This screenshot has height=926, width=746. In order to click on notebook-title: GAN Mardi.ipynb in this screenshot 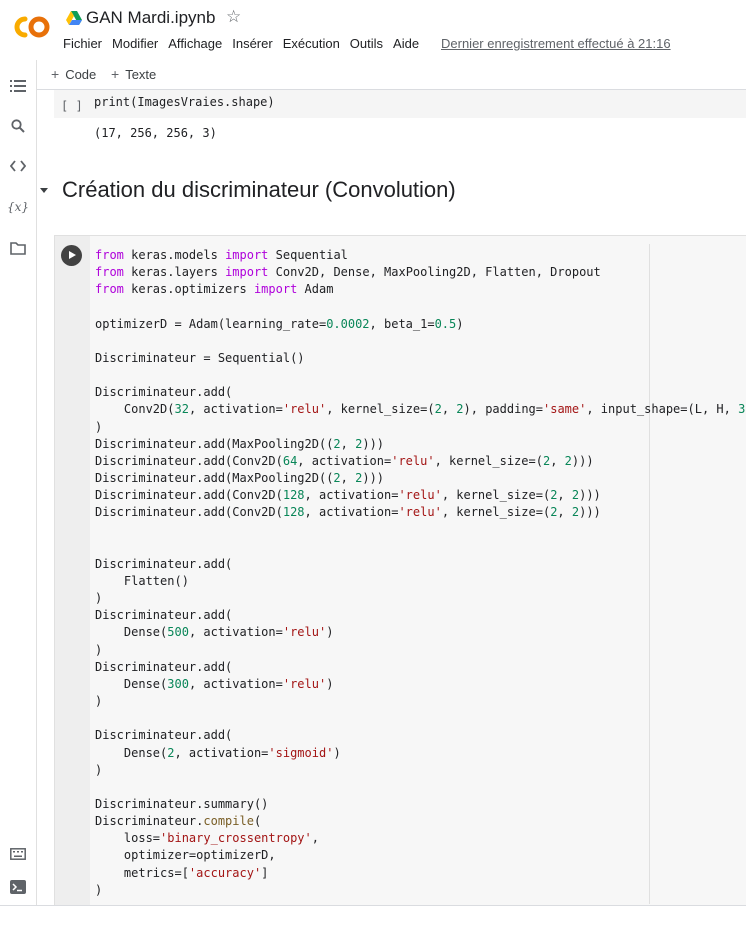, I will do `click(150, 18)`.